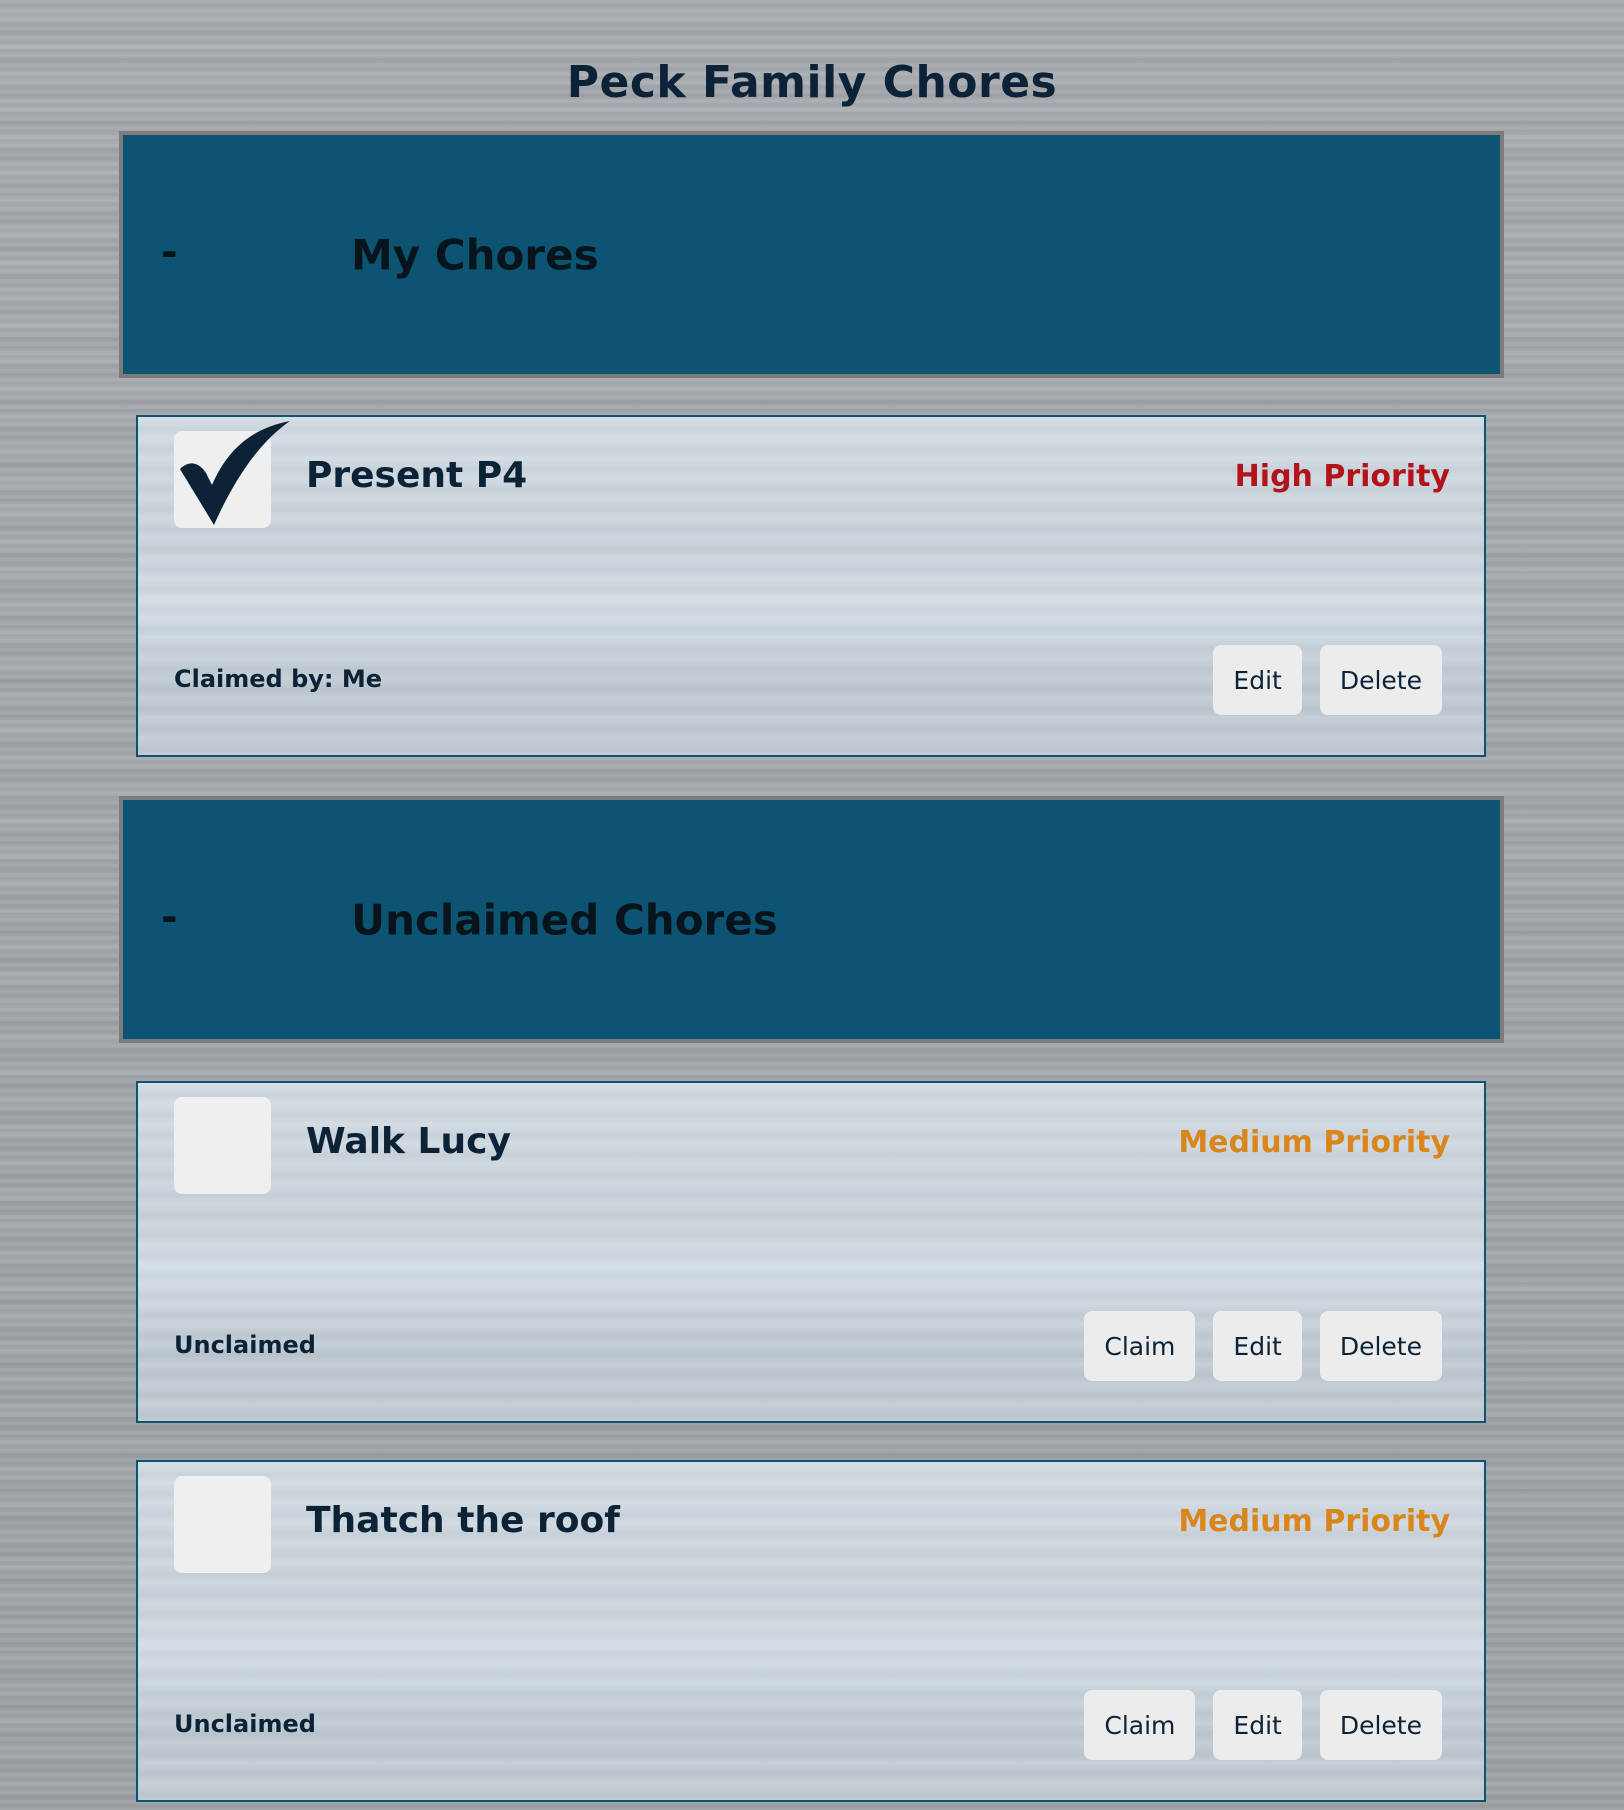  What do you see at coordinates (408, 1141) in the screenshot?
I see `chore-name: Walk Lucy` at bounding box center [408, 1141].